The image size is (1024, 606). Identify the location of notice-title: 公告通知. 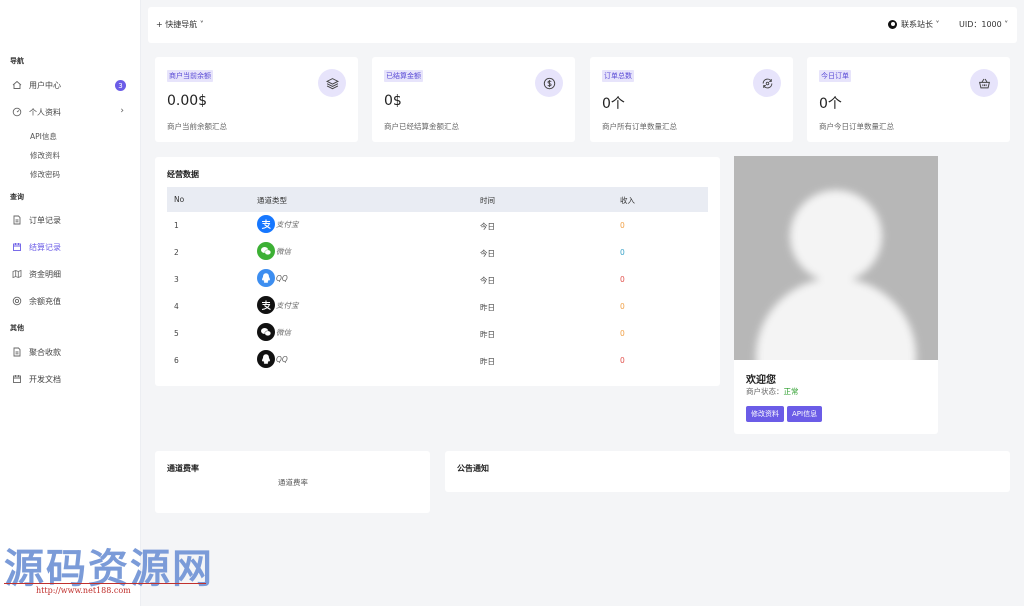
(473, 468).